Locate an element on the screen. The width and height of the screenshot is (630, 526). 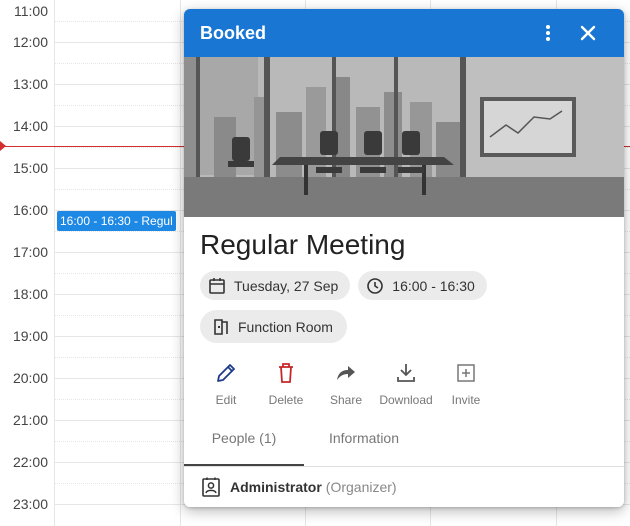
event-room: Function Room is located at coordinates (285, 326).